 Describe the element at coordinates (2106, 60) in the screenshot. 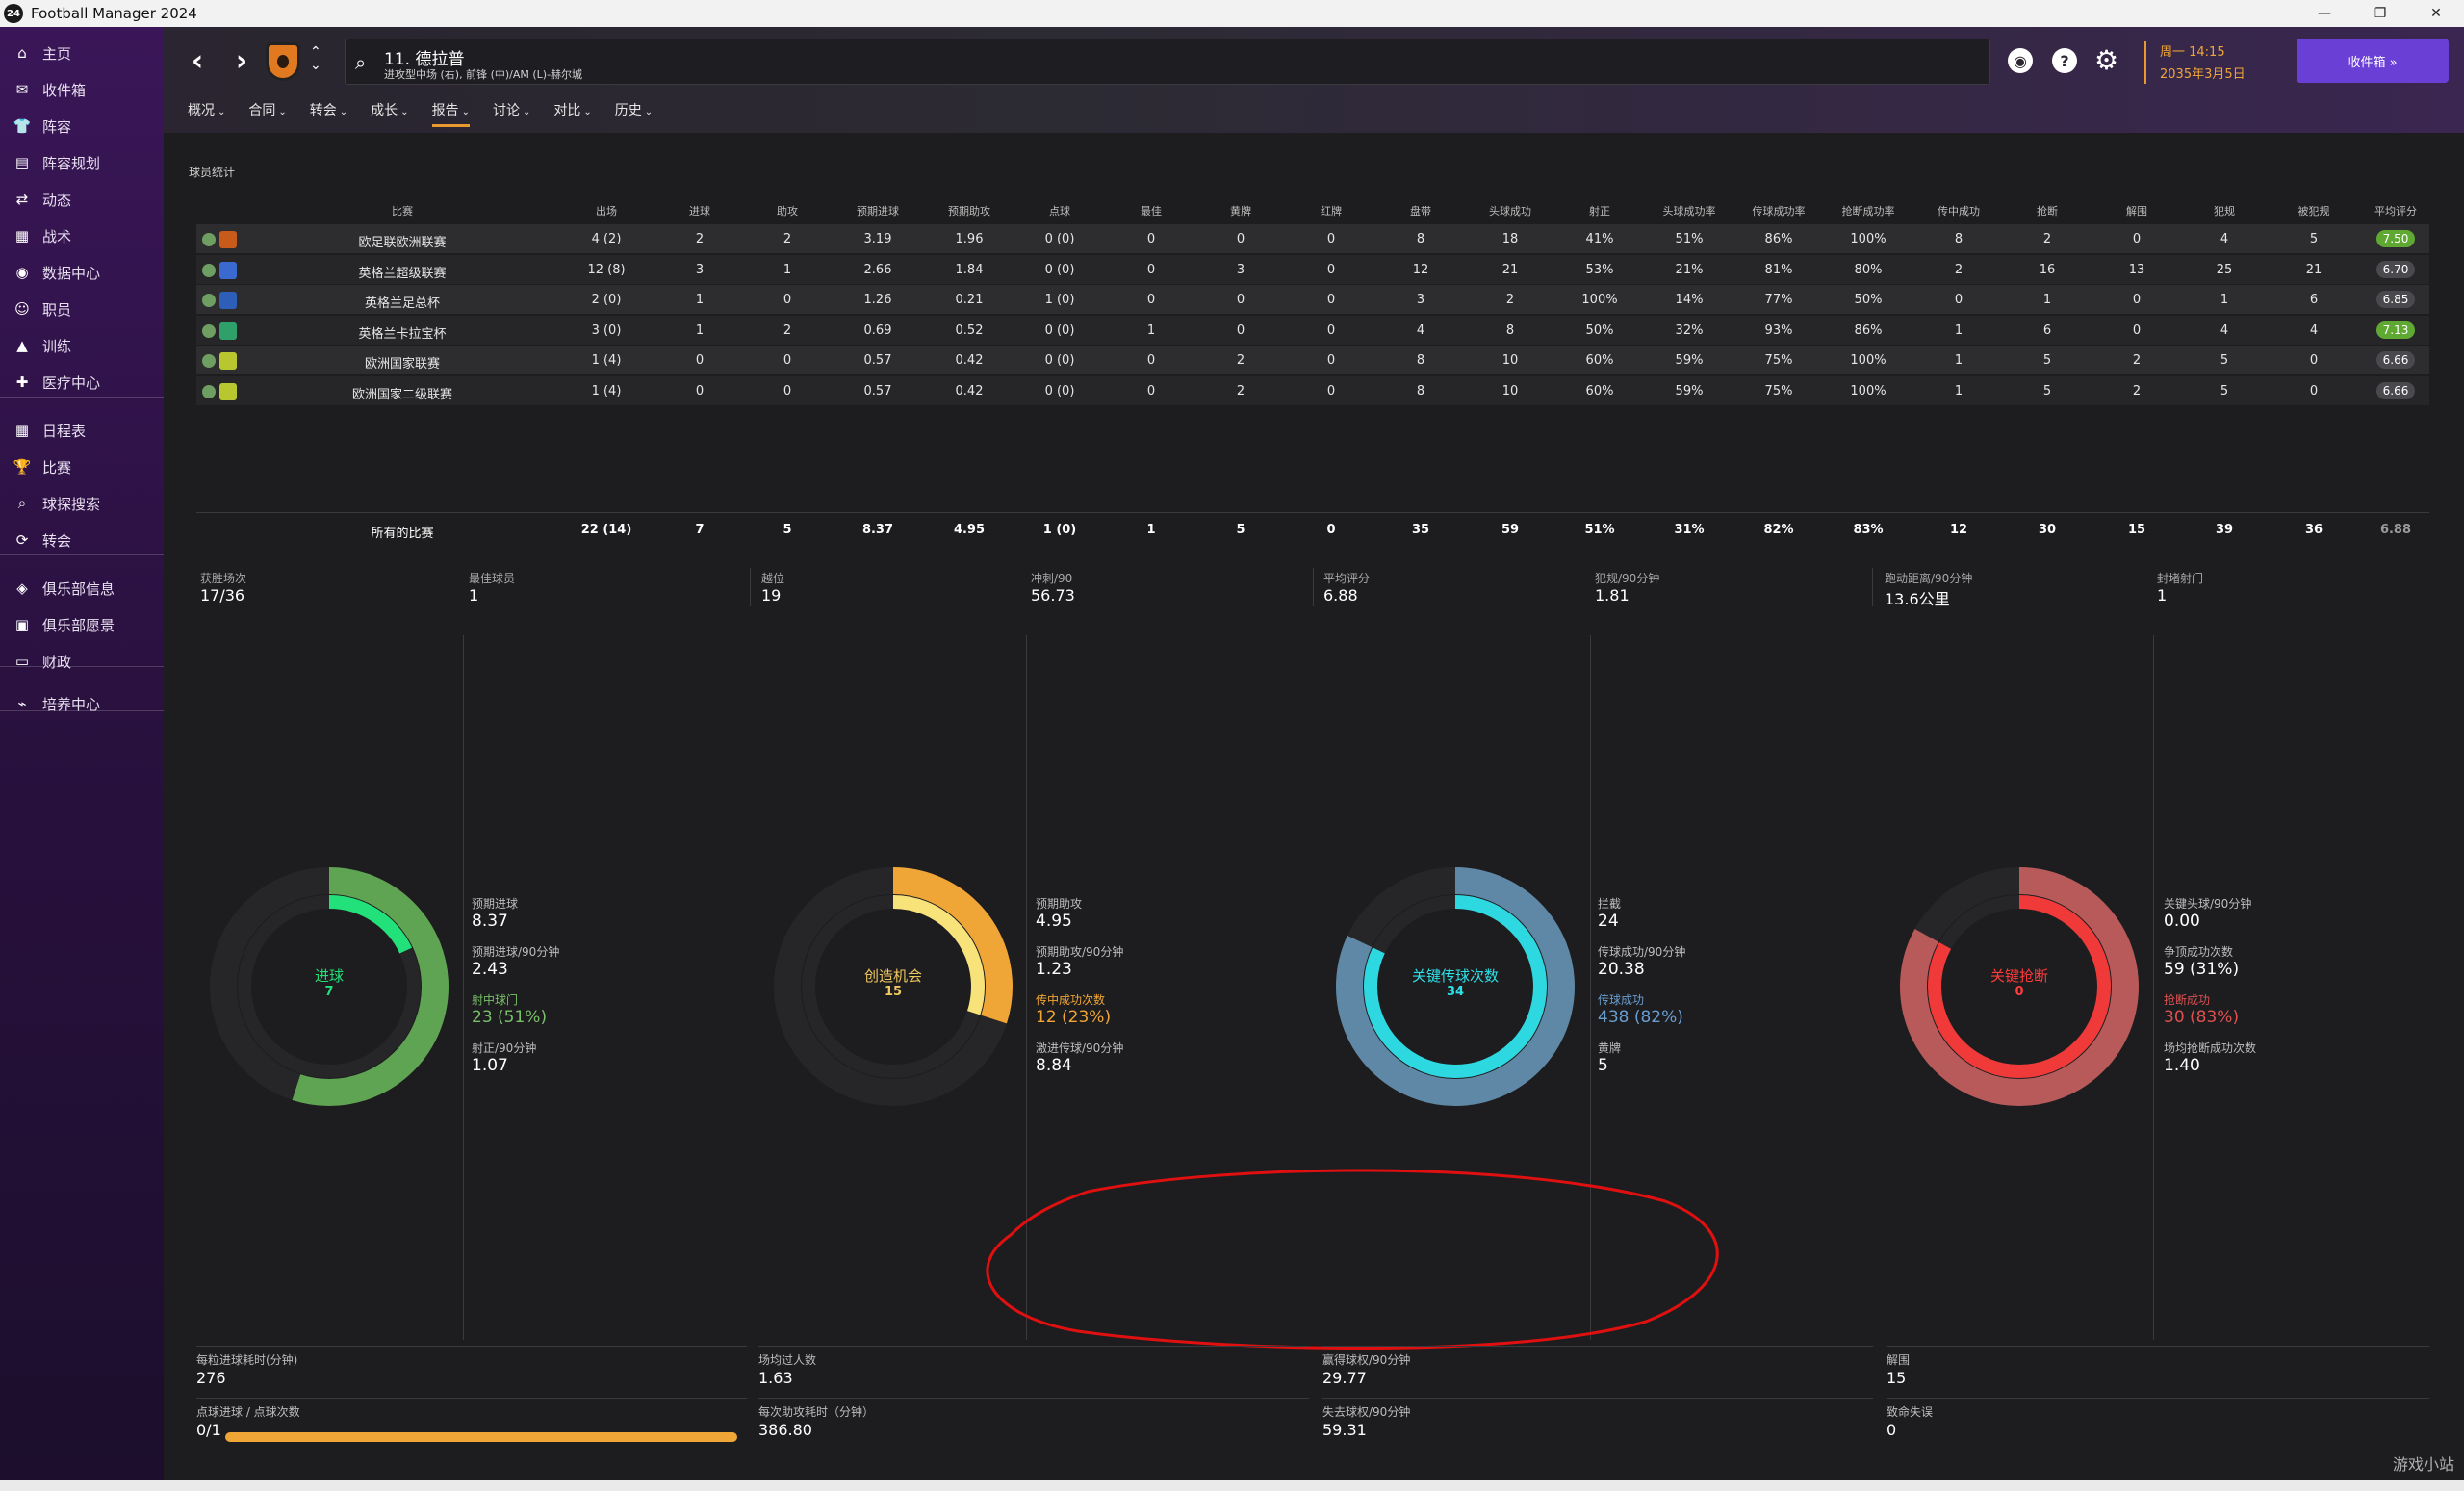

I see `gear-icon: ⚙` at that location.